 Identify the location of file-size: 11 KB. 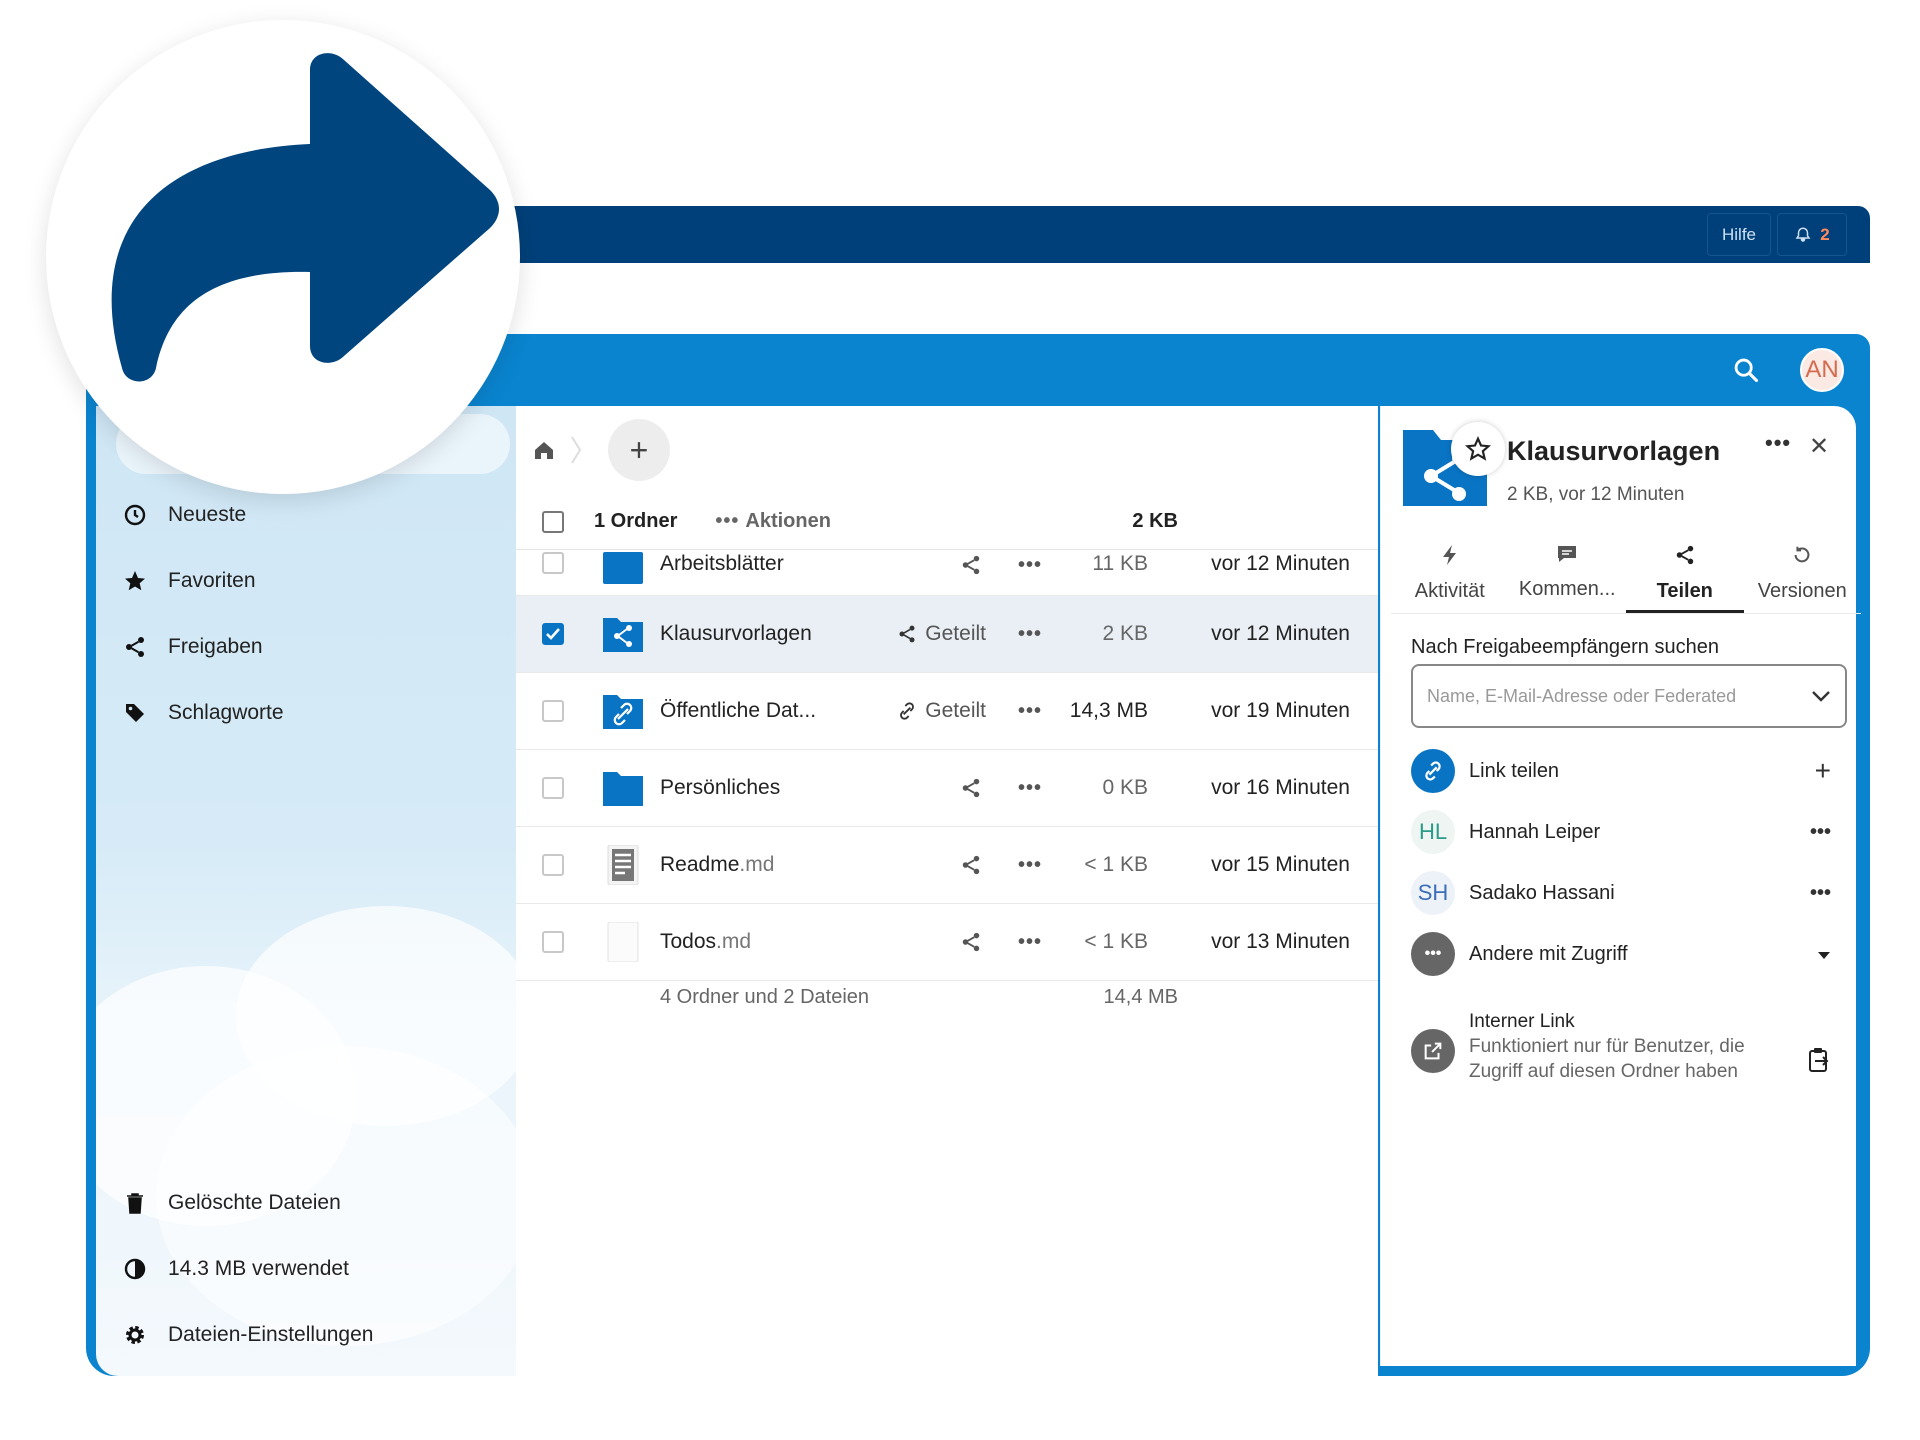
(1120, 563).